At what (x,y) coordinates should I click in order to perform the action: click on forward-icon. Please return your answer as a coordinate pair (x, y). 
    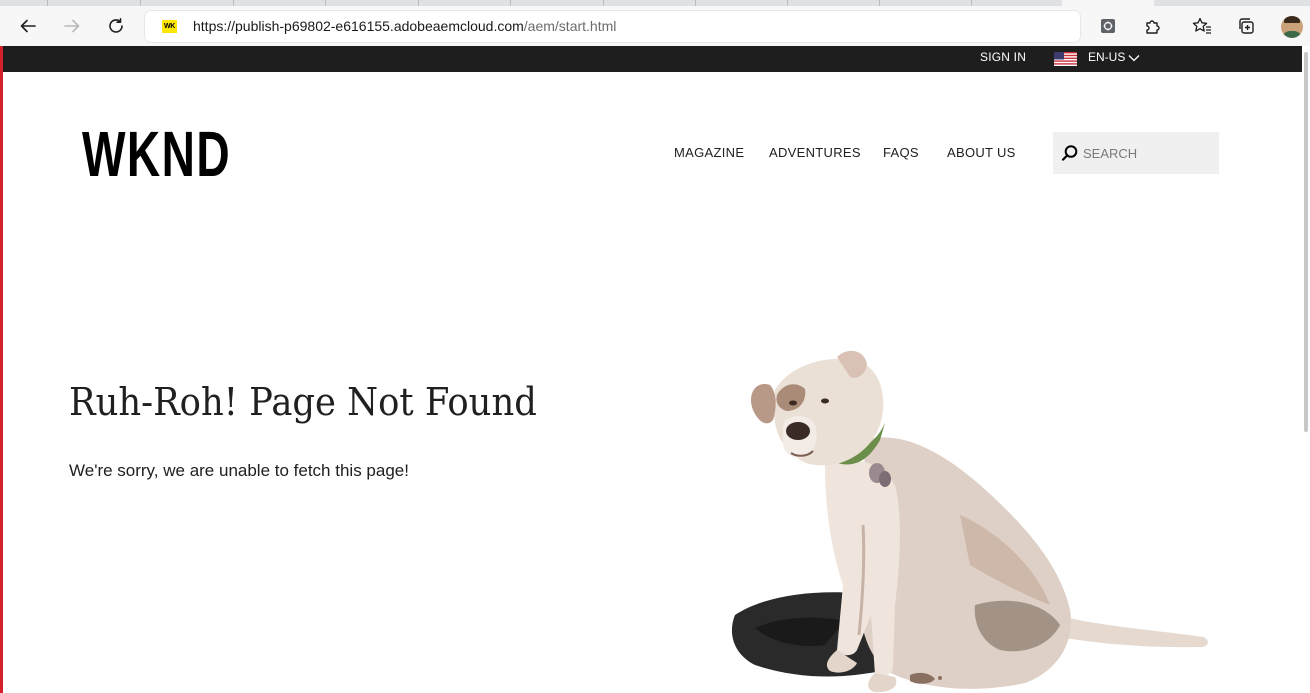
    Looking at the image, I should click on (72, 26).